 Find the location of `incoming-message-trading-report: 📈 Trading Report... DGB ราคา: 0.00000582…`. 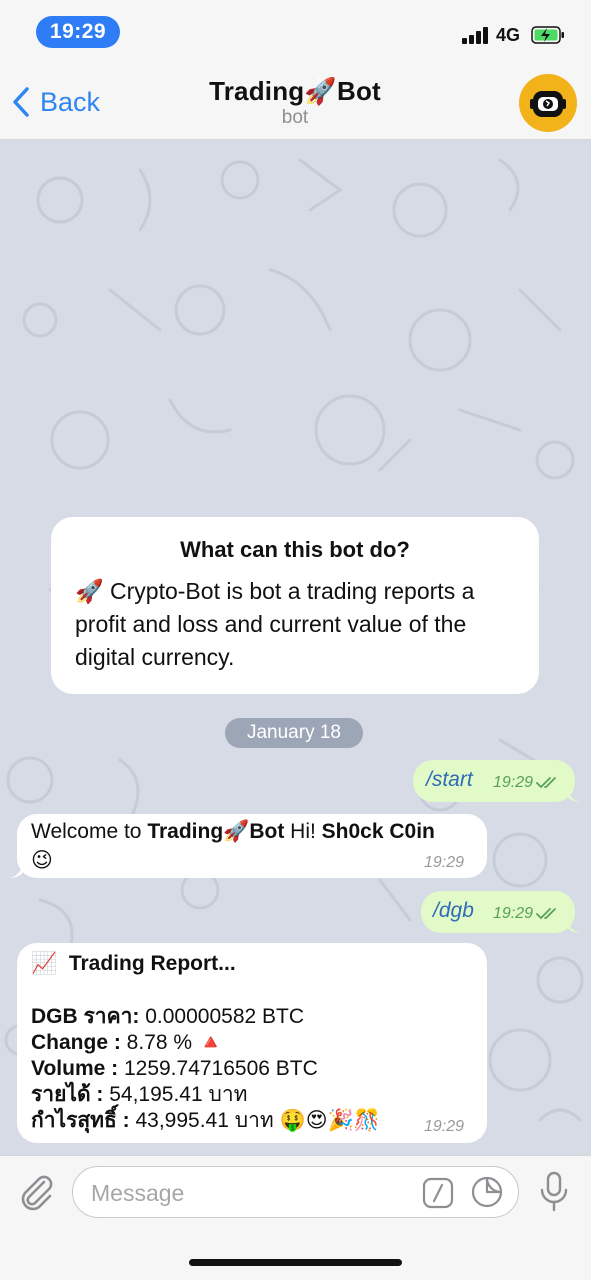

incoming-message-trading-report: 📈 Trading Report... DGB ราคา: 0.00000582… is located at coordinates (252, 1043).